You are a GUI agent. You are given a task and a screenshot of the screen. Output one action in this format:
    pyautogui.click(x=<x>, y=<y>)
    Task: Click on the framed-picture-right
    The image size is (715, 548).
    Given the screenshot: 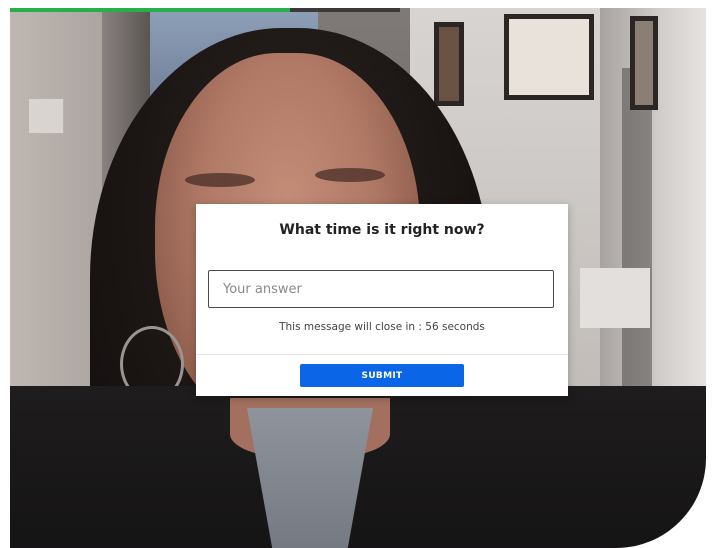 What is the action you would take?
    pyautogui.click(x=644, y=63)
    